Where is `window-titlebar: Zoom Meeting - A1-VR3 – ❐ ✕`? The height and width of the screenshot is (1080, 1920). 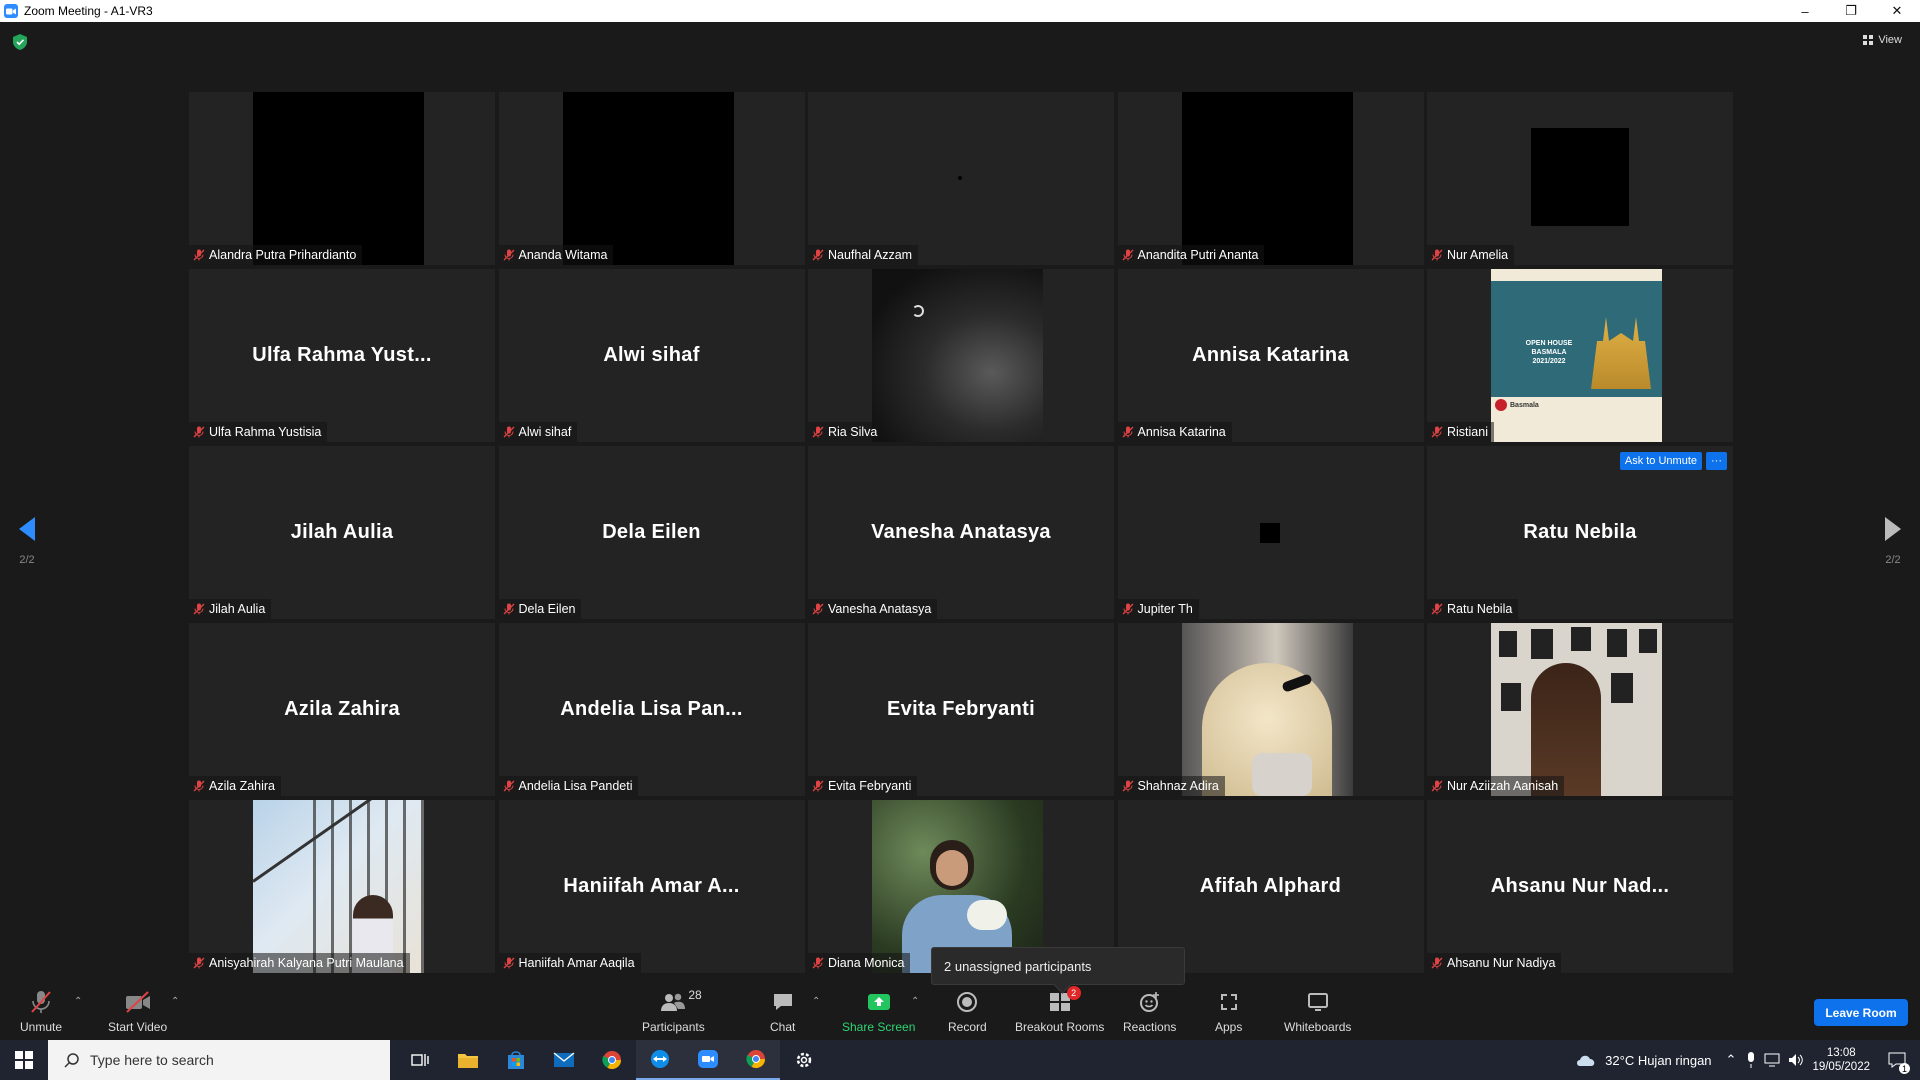 window-titlebar: Zoom Meeting - A1-VR3 – ❐ ✕ is located at coordinates (960, 11).